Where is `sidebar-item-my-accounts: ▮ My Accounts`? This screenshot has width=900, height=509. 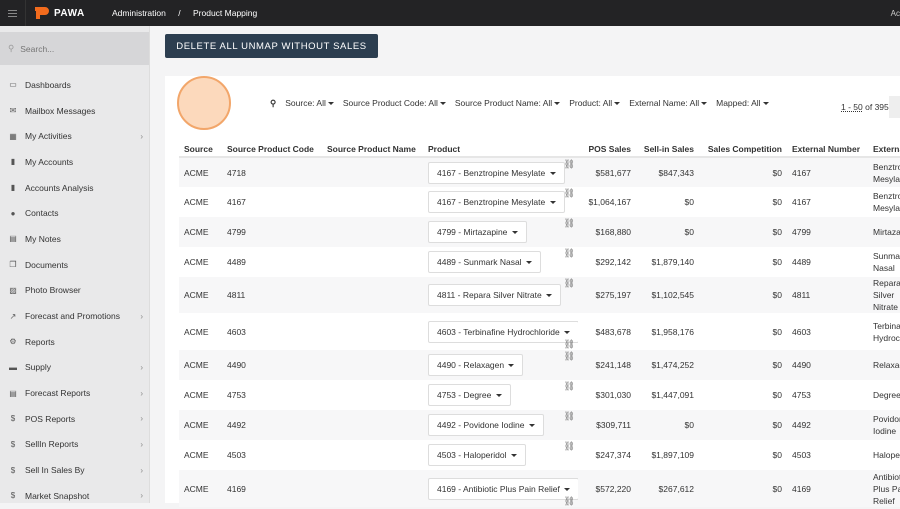 sidebar-item-my-accounts: ▮ My Accounts is located at coordinates (75, 162).